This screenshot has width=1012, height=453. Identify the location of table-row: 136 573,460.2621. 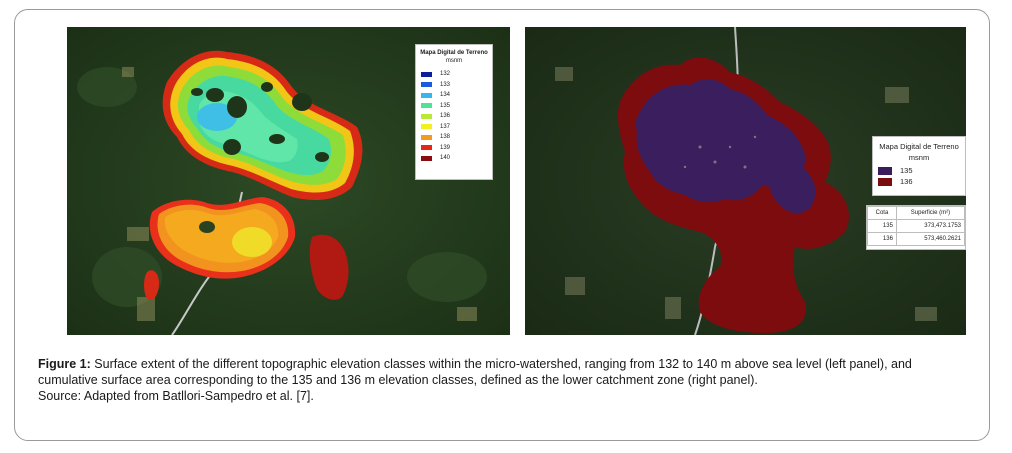
(916, 239).